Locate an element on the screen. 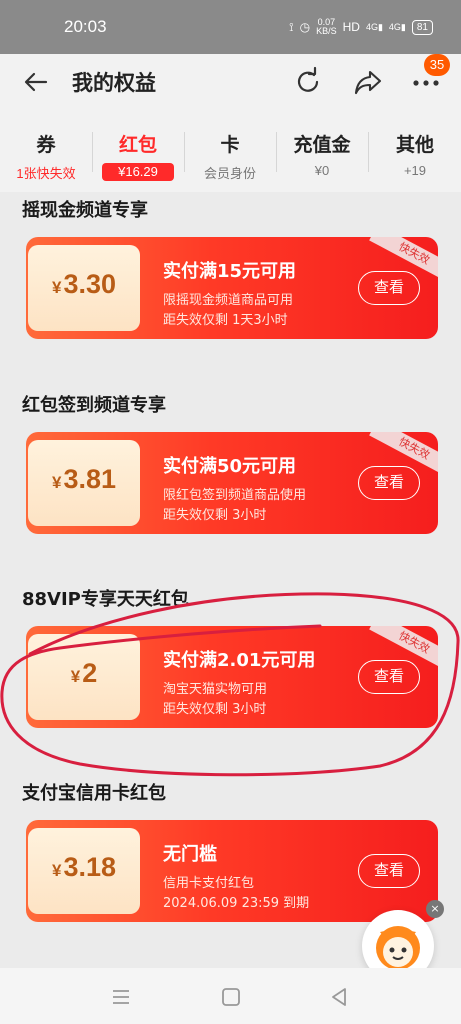 The image size is (461, 1024). share-icon is located at coordinates (368, 82).